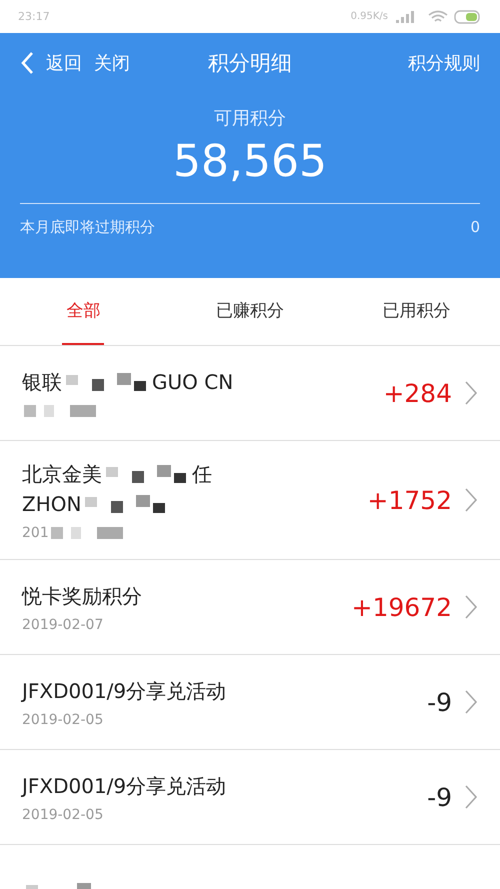 Image resolution: width=500 pixels, height=889 pixels. What do you see at coordinates (63, 625) in the screenshot?
I see `record-date: 2019-02-07` at bounding box center [63, 625].